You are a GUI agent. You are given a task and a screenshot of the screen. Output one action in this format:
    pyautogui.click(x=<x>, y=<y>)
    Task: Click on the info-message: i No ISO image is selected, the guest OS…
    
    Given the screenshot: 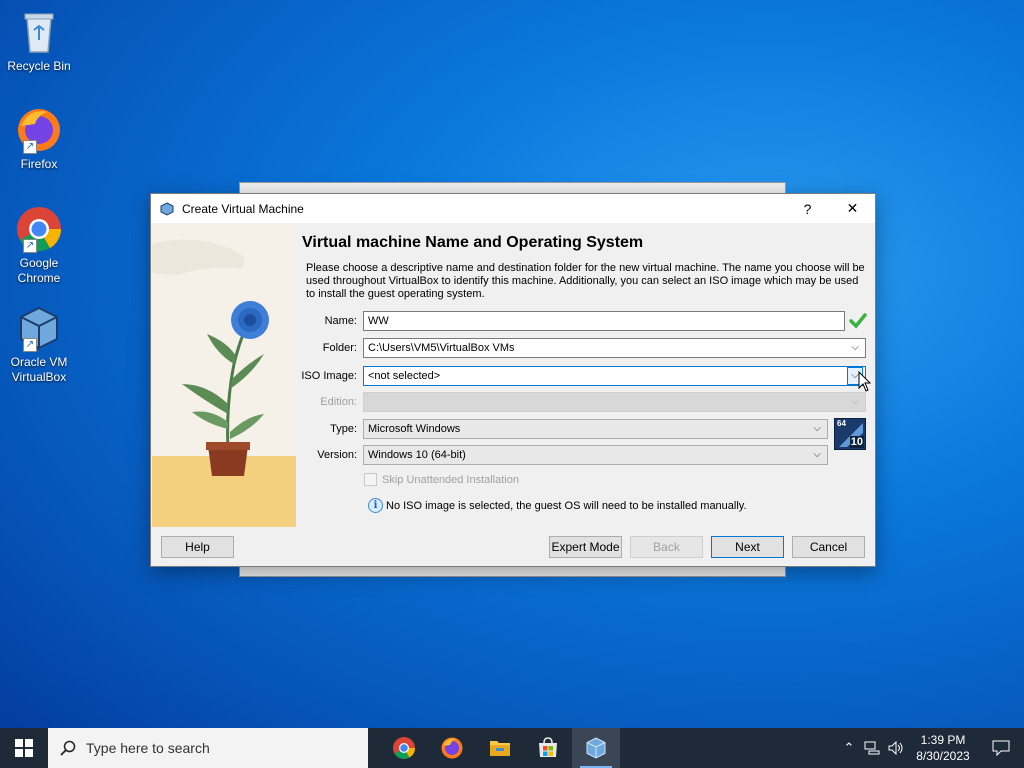 What is the action you would take?
    pyautogui.click(x=557, y=505)
    